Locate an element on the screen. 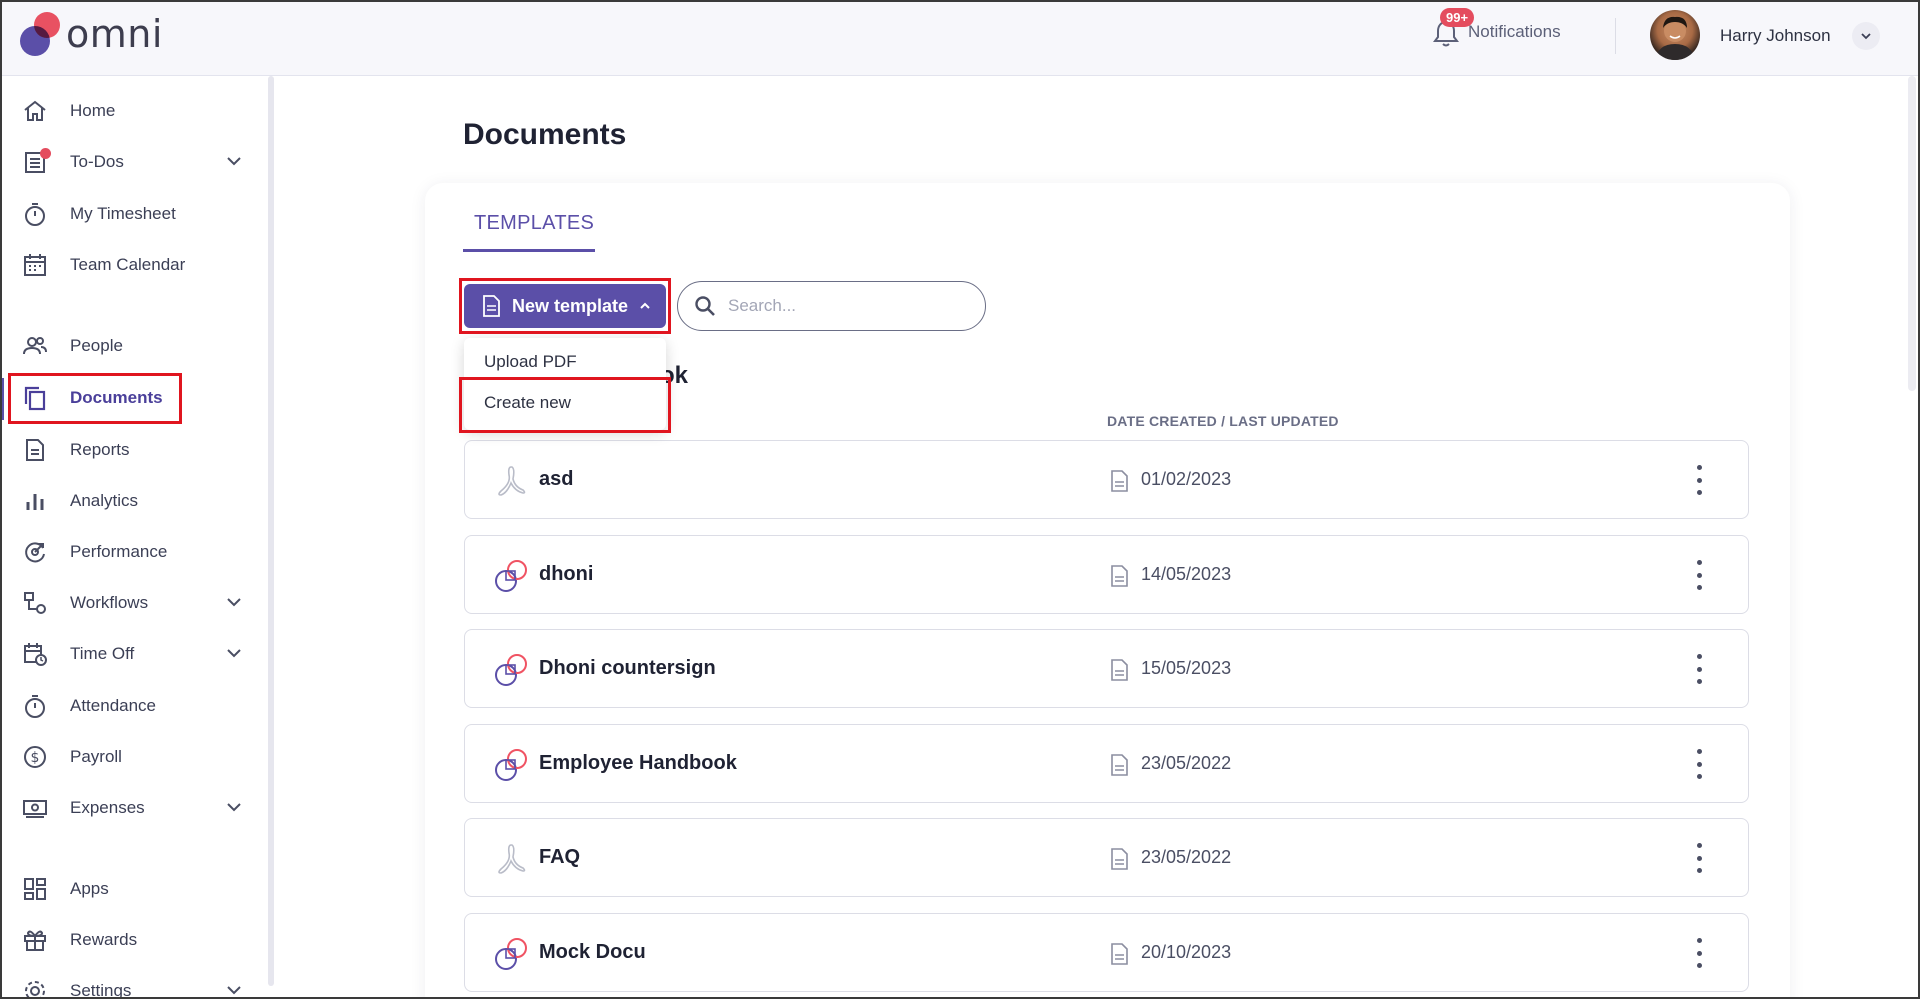  sidebar-item-settings: Settings is located at coordinates (132, 984).